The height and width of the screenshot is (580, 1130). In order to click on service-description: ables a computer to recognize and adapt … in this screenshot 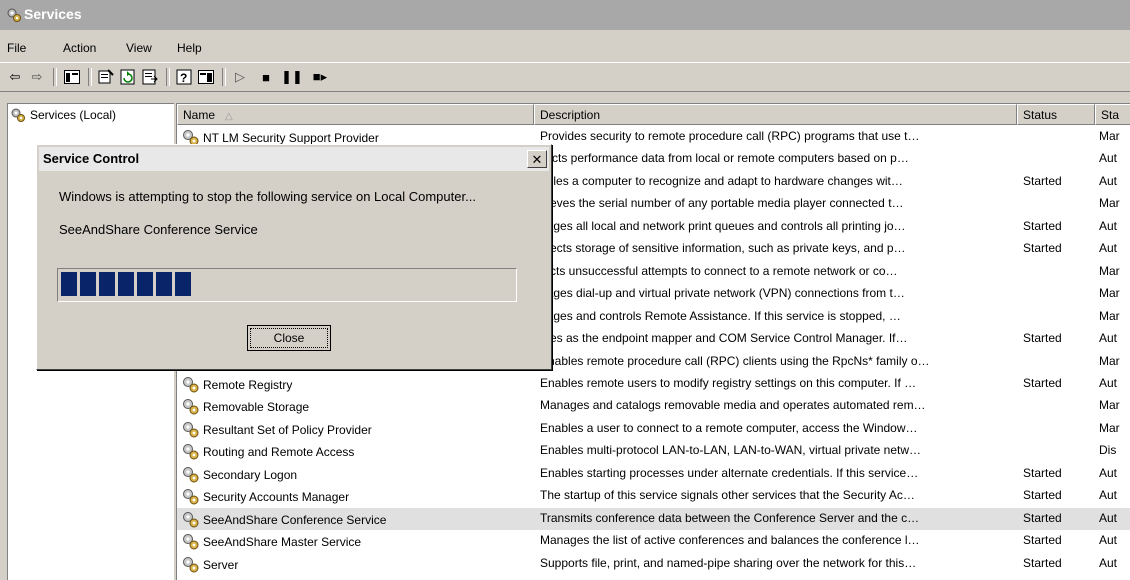, I will do `click(721, 180)`.